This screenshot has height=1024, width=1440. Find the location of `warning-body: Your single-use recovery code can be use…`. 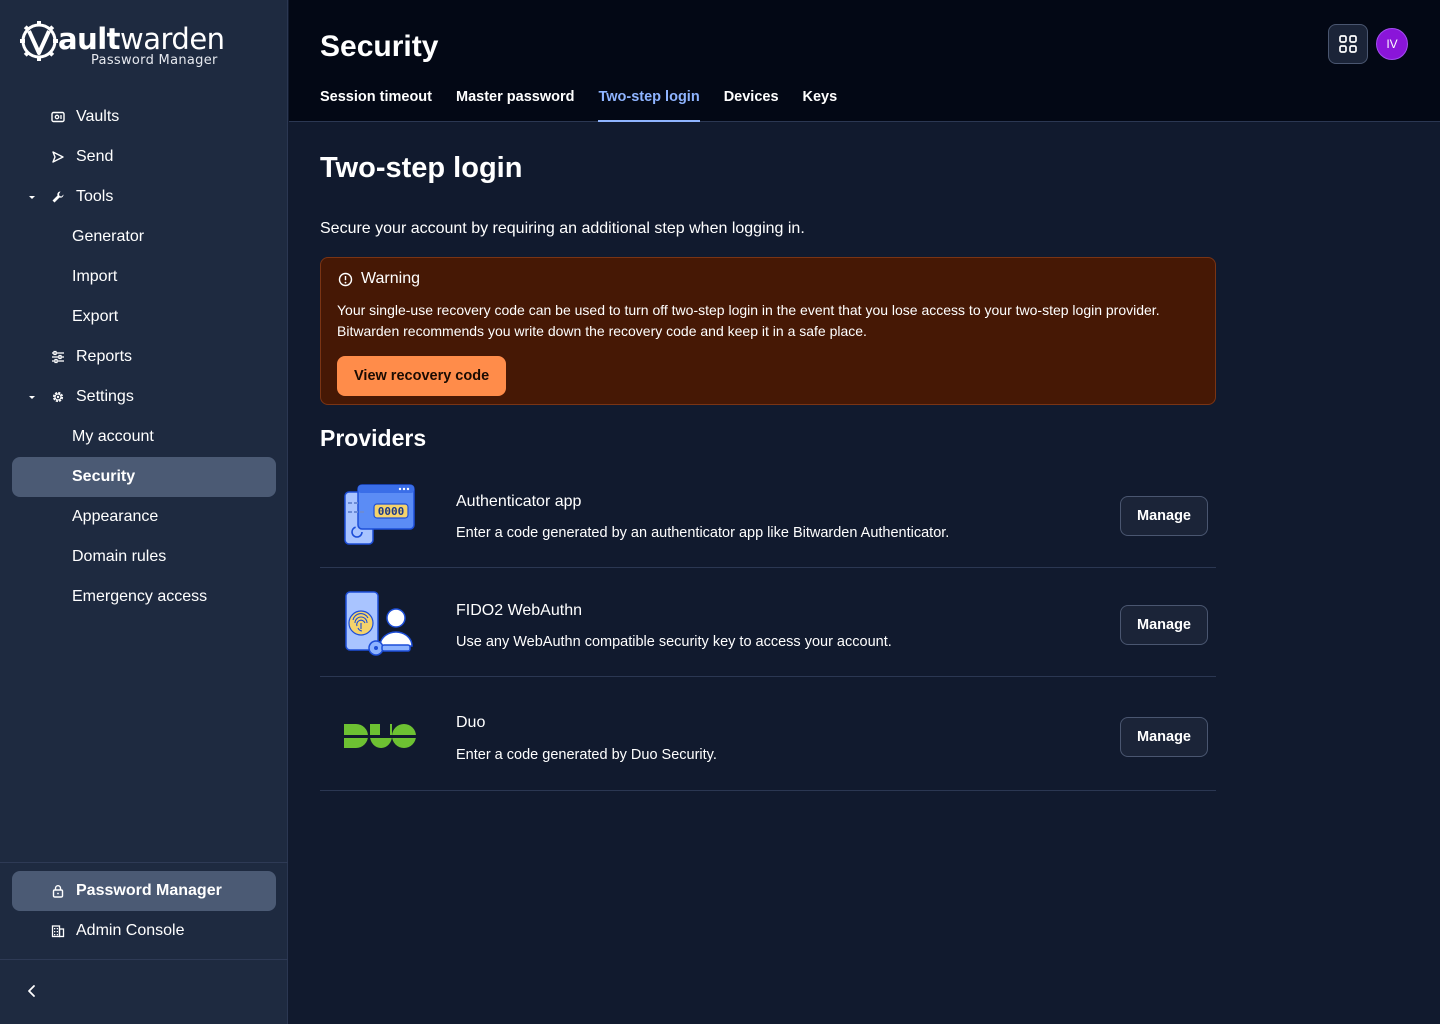

warning-body: Your single-use recovery code can be use… is located at coordinates (748, 320).